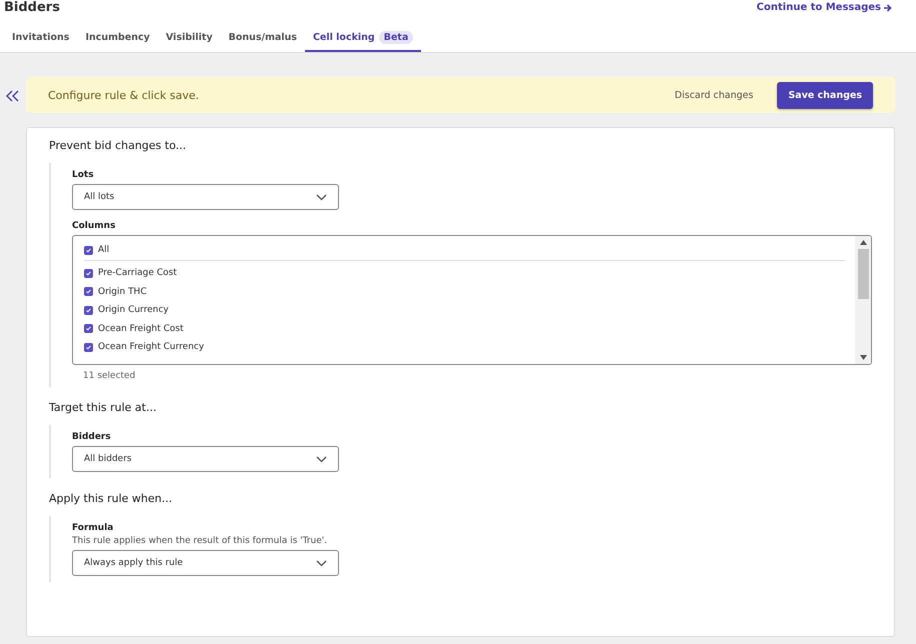  Describe the element at coordinates (396, 37) in the screenshot. I see `beta-badge: Beta` at that location.